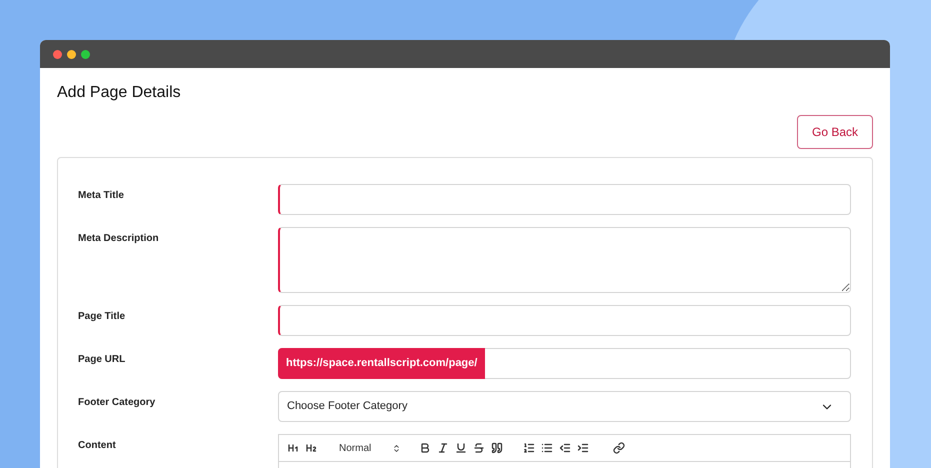 This screenshot has height=468, width=931. Describe the element at coordinates (443, 448) in the screenshot. I see `italic-icon` at that location.